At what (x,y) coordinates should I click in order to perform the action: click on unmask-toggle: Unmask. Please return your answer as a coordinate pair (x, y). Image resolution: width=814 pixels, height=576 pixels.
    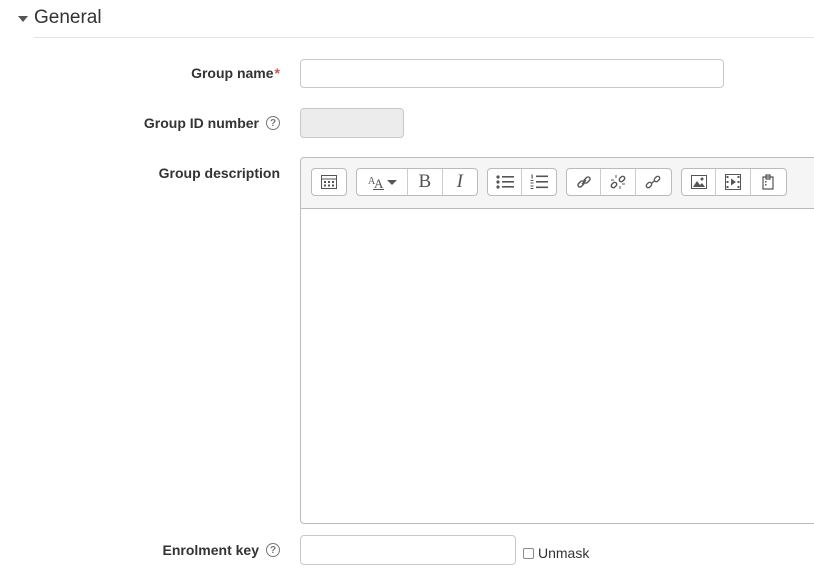
    Looking at the image, I should click on (556, 553).